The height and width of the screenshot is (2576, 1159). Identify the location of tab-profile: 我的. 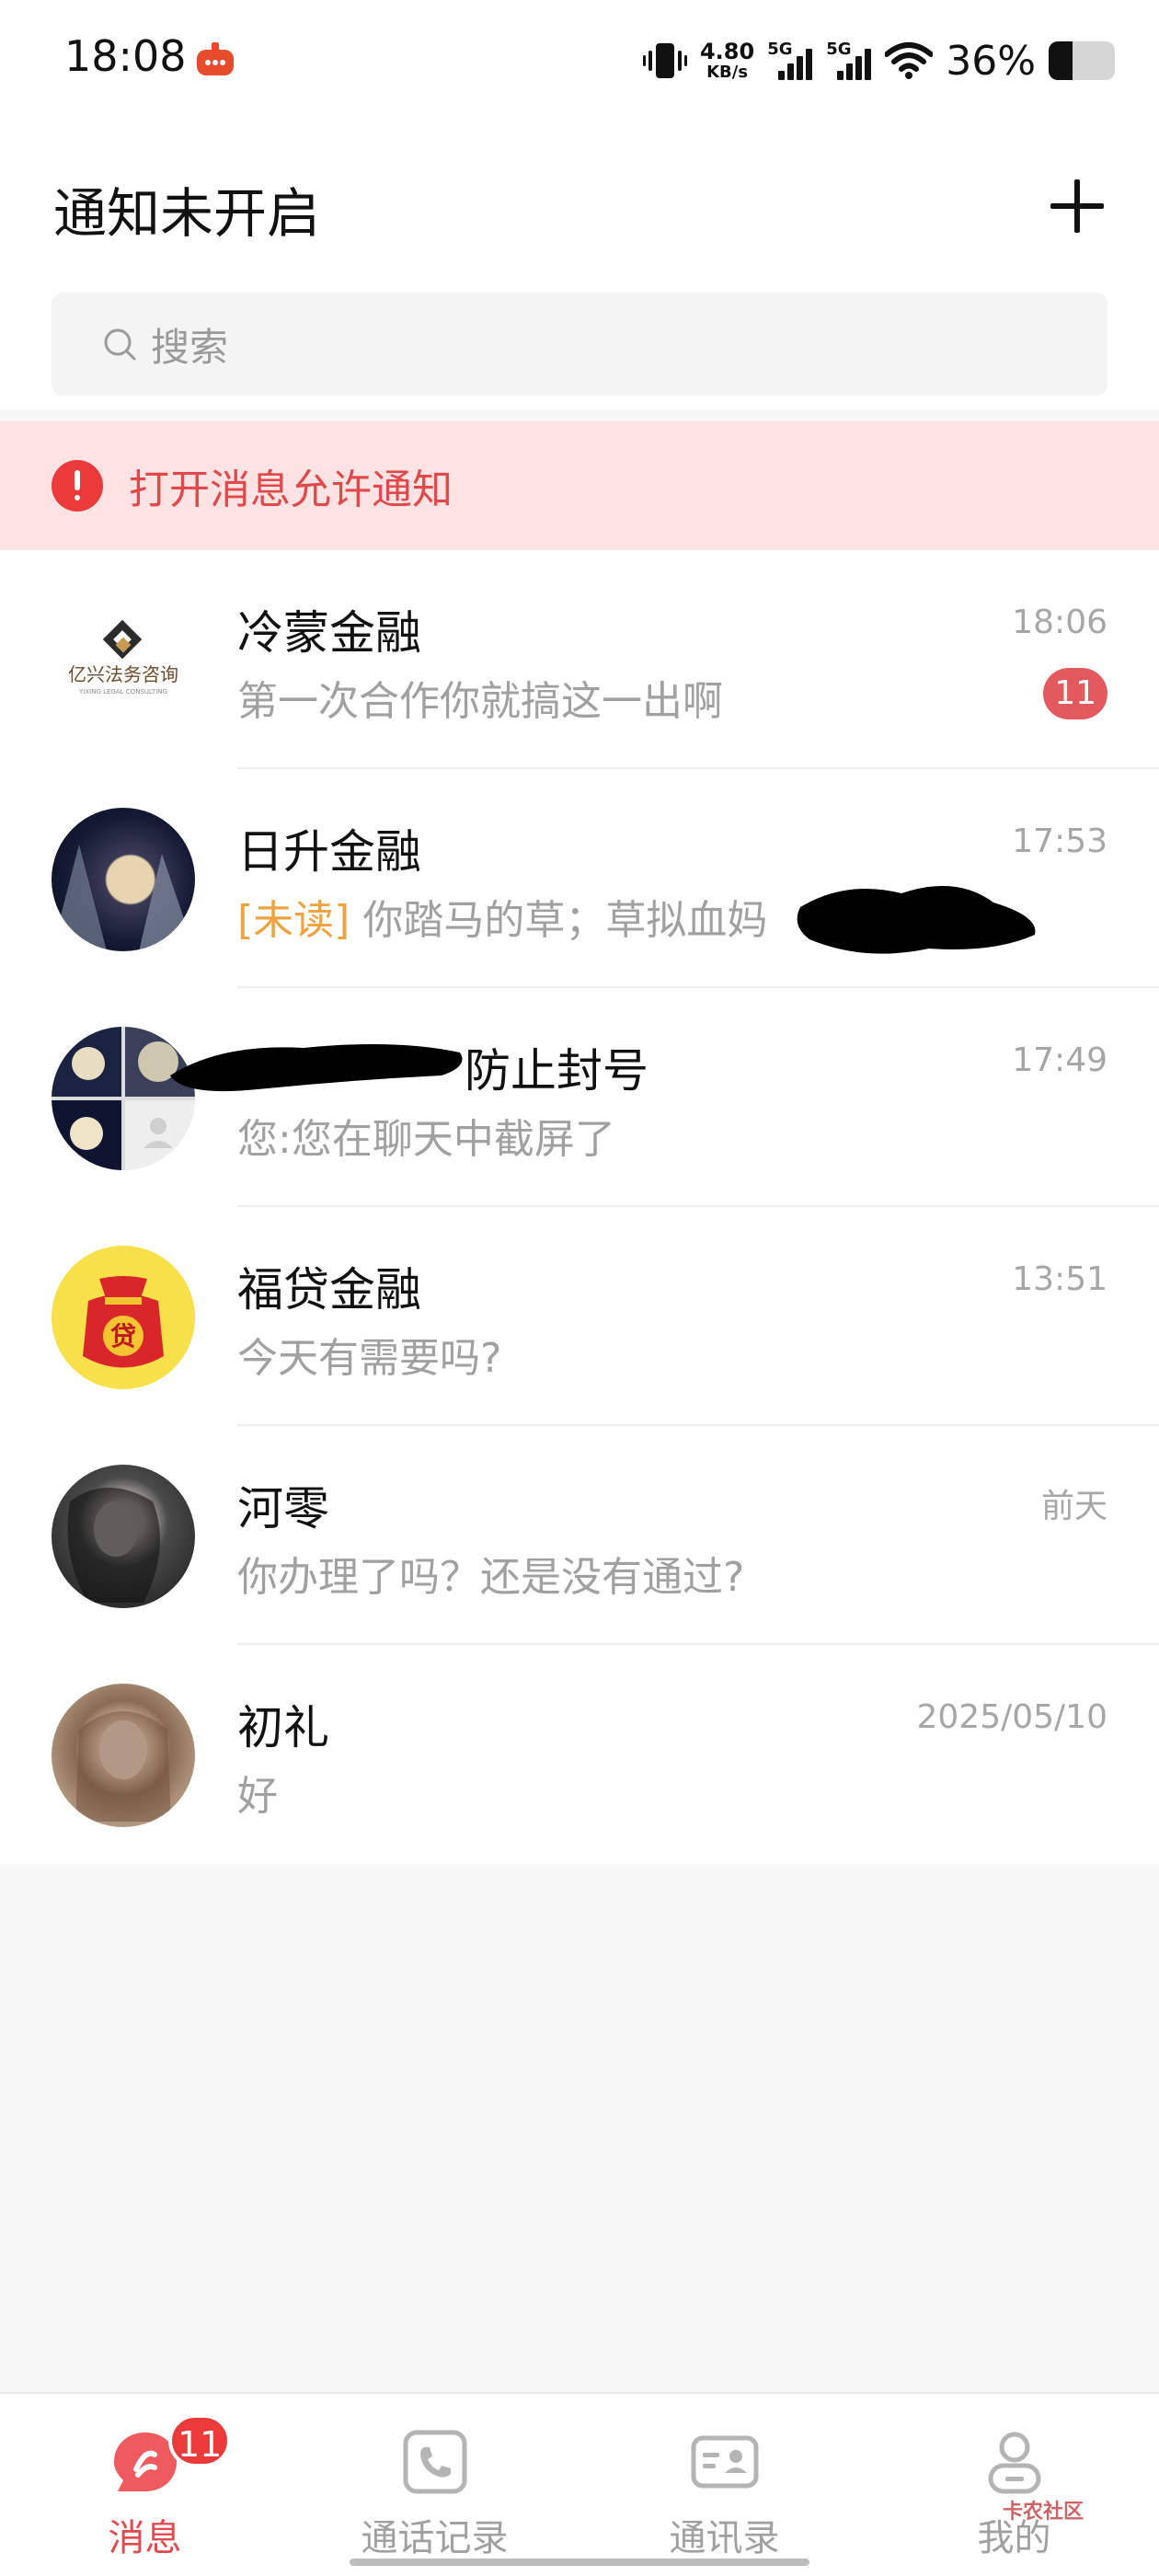
(1014, 2485).